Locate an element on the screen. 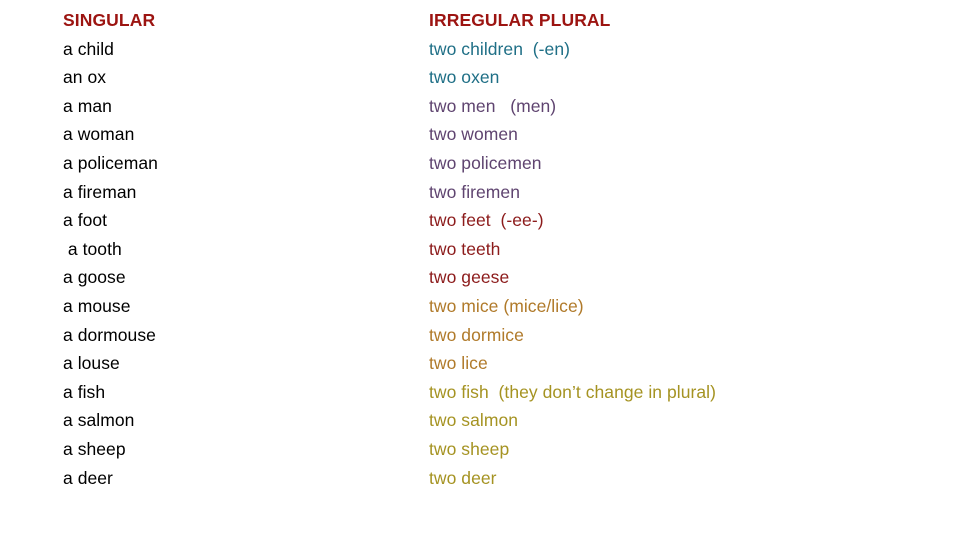  singular-row: a tooth is located at coordinates (92, 248).